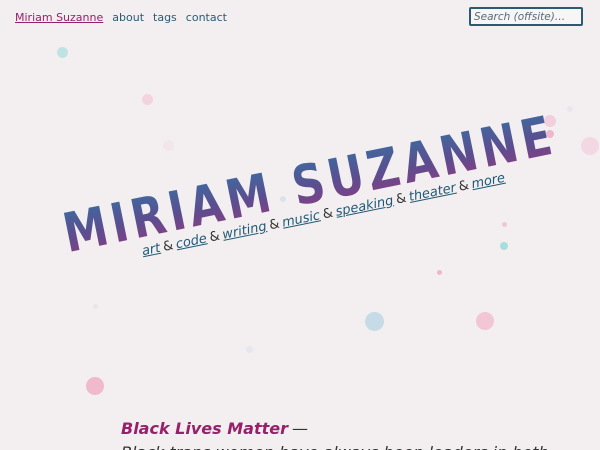  I want to click on search-input, so click(526, 16).